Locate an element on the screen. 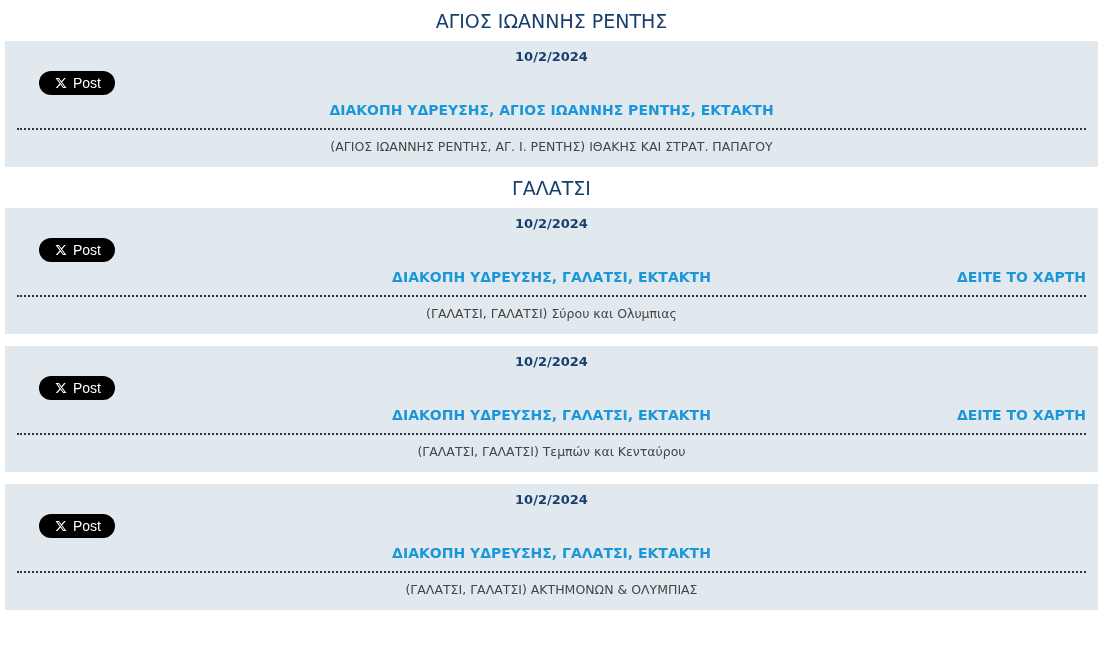 The width and height of the screenshot is (1110, 671). outage-location: (ΓΑΛΑΤΣΙ, ΓΑΛΑΤΣΙ) Τεμπών και Κενταύρου is located at coordinates (551, 451).